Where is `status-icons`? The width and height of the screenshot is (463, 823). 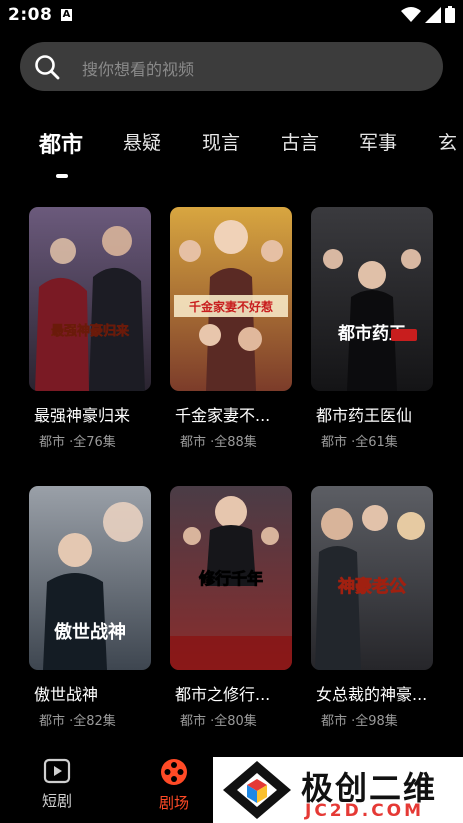 status-icons is located at coordinates (428, 14).